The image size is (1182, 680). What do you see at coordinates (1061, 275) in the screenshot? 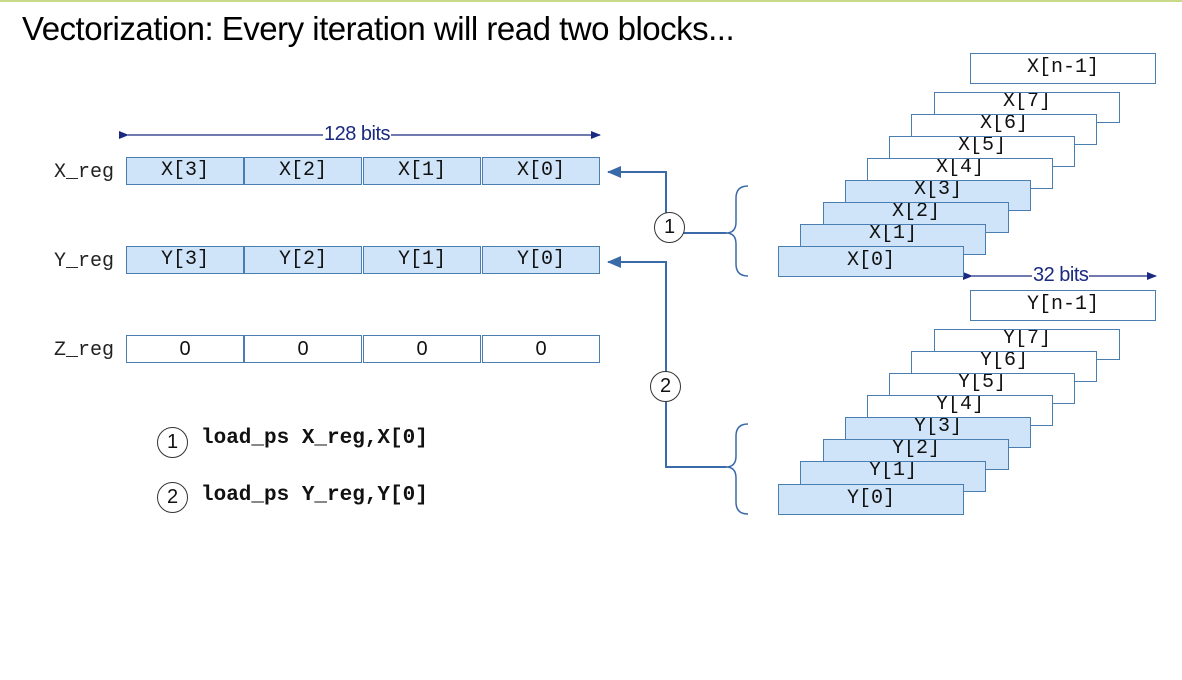
I see `element-width-label: 32 bits` at bounding box center [1061, 275].